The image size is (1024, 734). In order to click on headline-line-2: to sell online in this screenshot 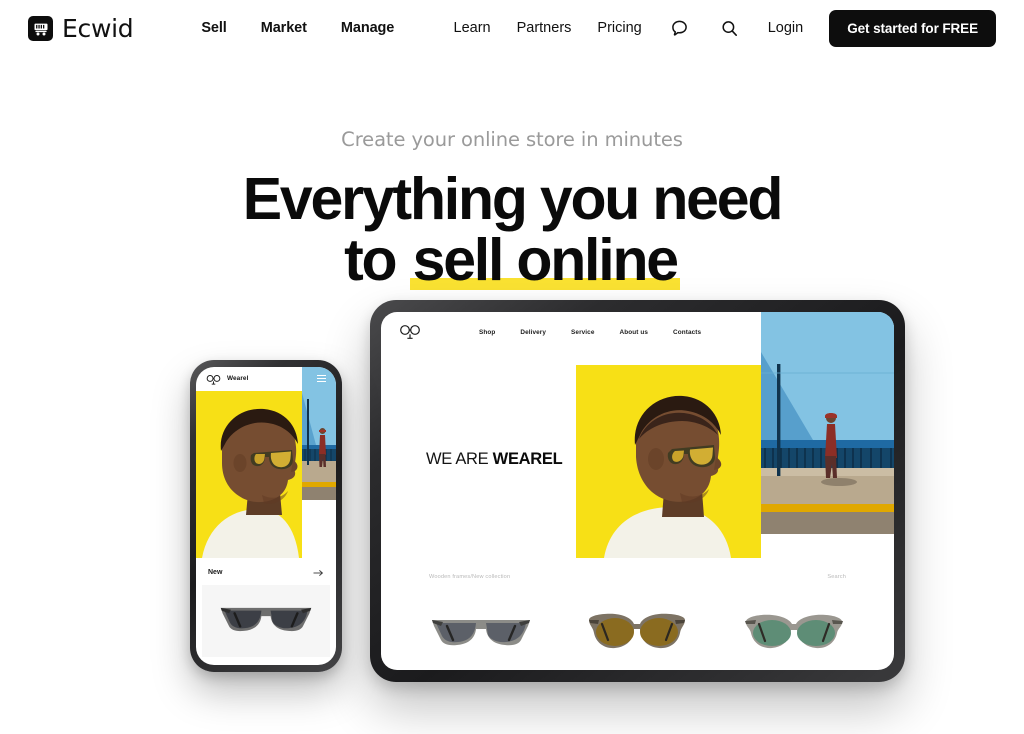, I will do `click(512, 260)`.